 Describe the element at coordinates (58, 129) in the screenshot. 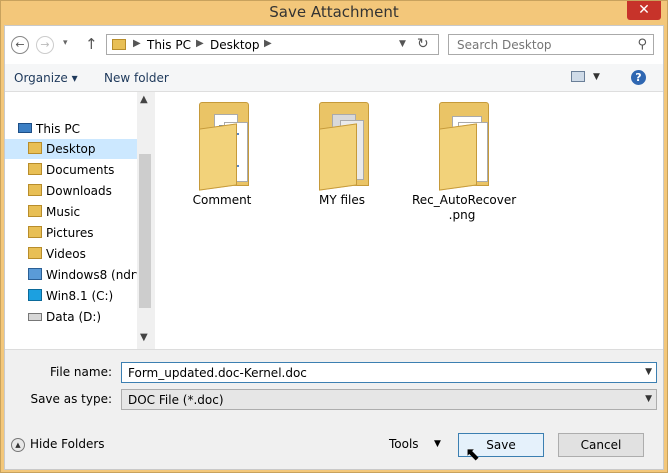

I see `tree-item-label: This PC` at that location.